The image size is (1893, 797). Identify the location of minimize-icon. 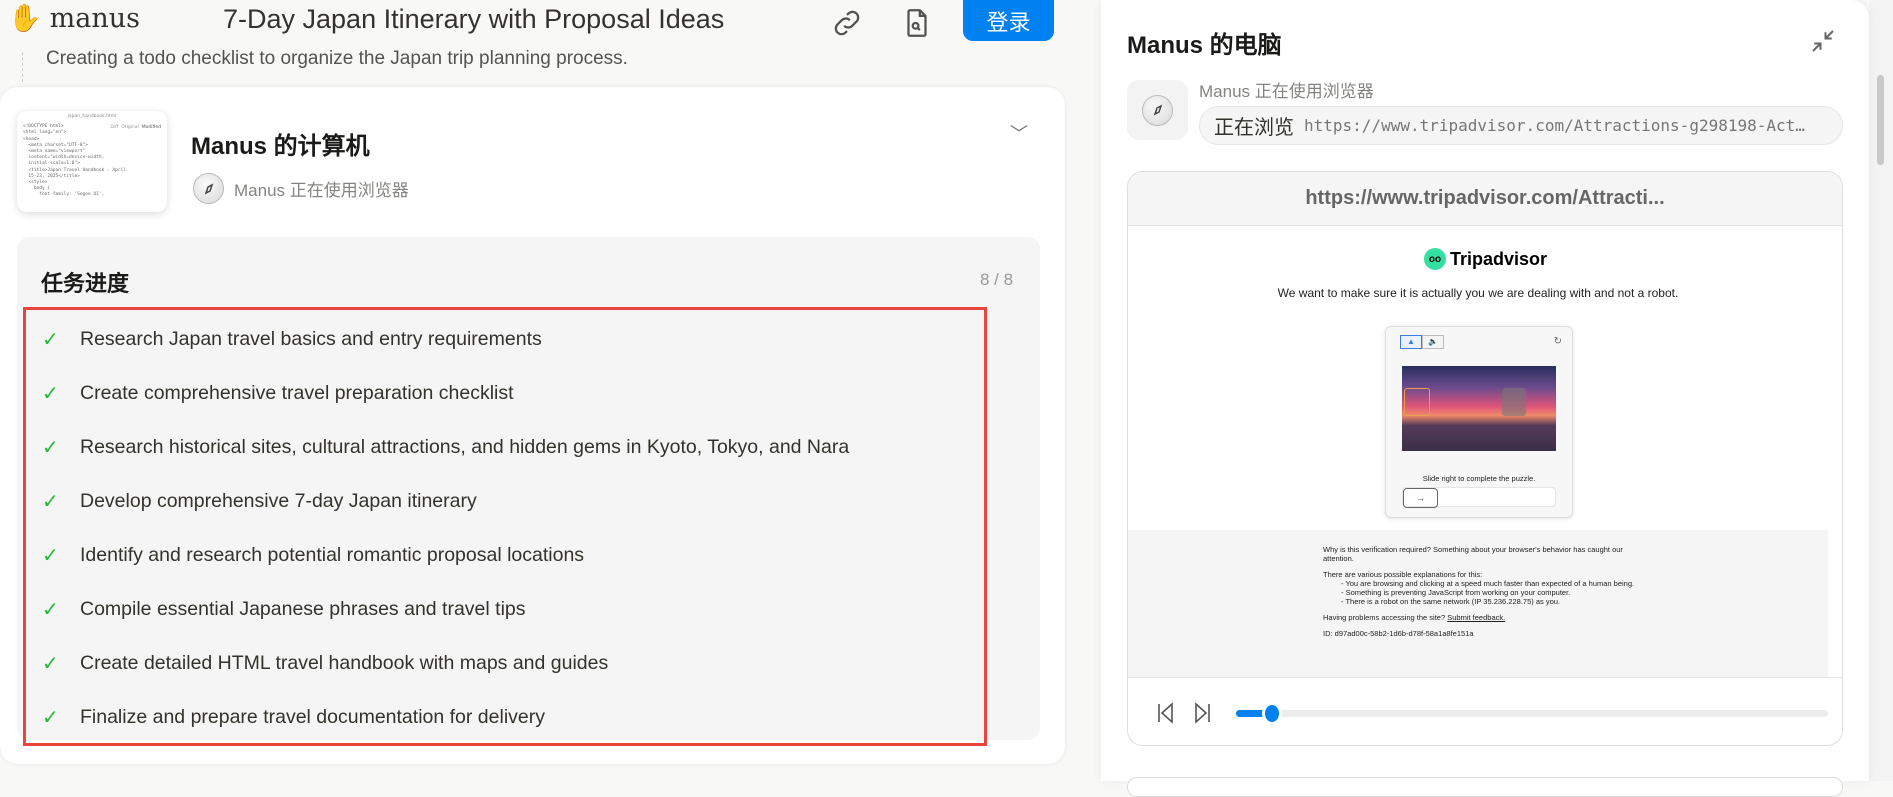
(1823, 41).